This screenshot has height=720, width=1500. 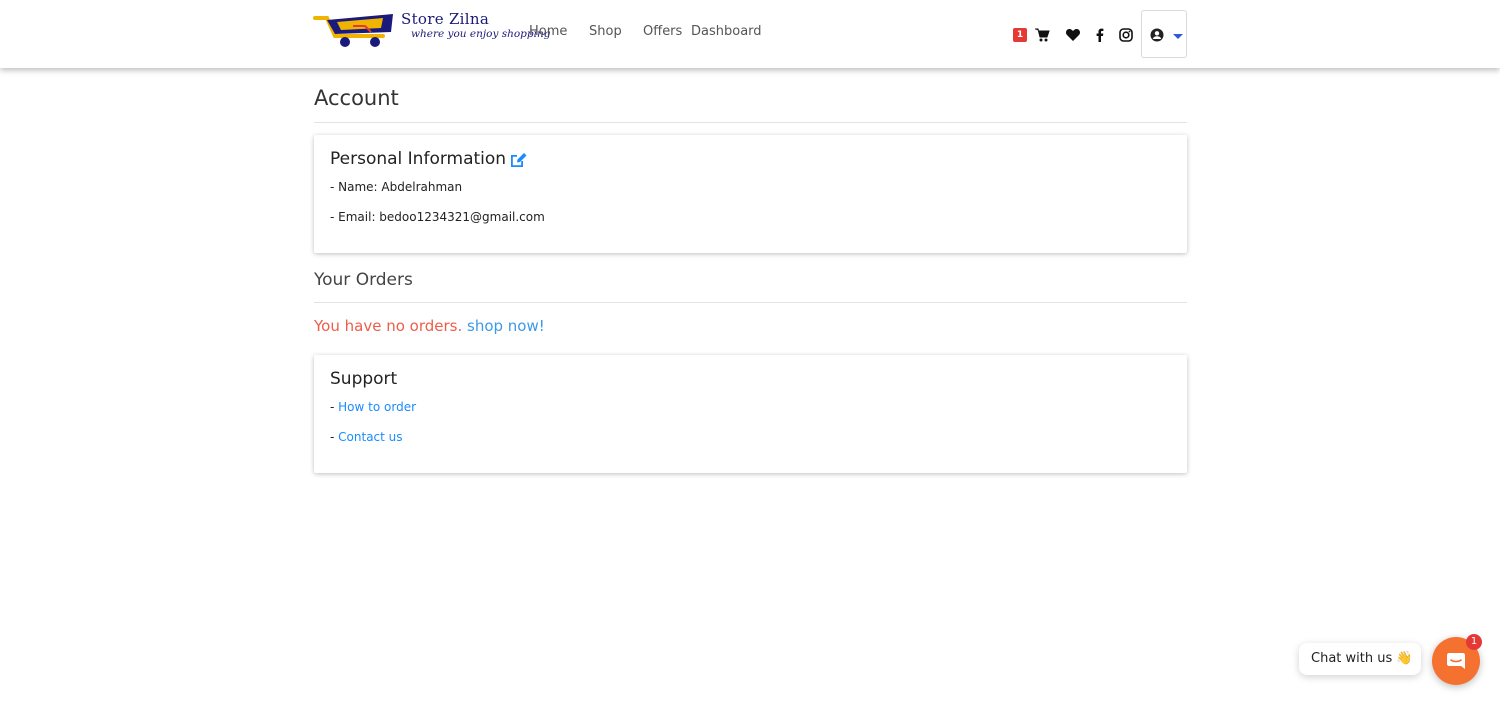 I want to click on page-title: Account, so click(x=356, y=98).